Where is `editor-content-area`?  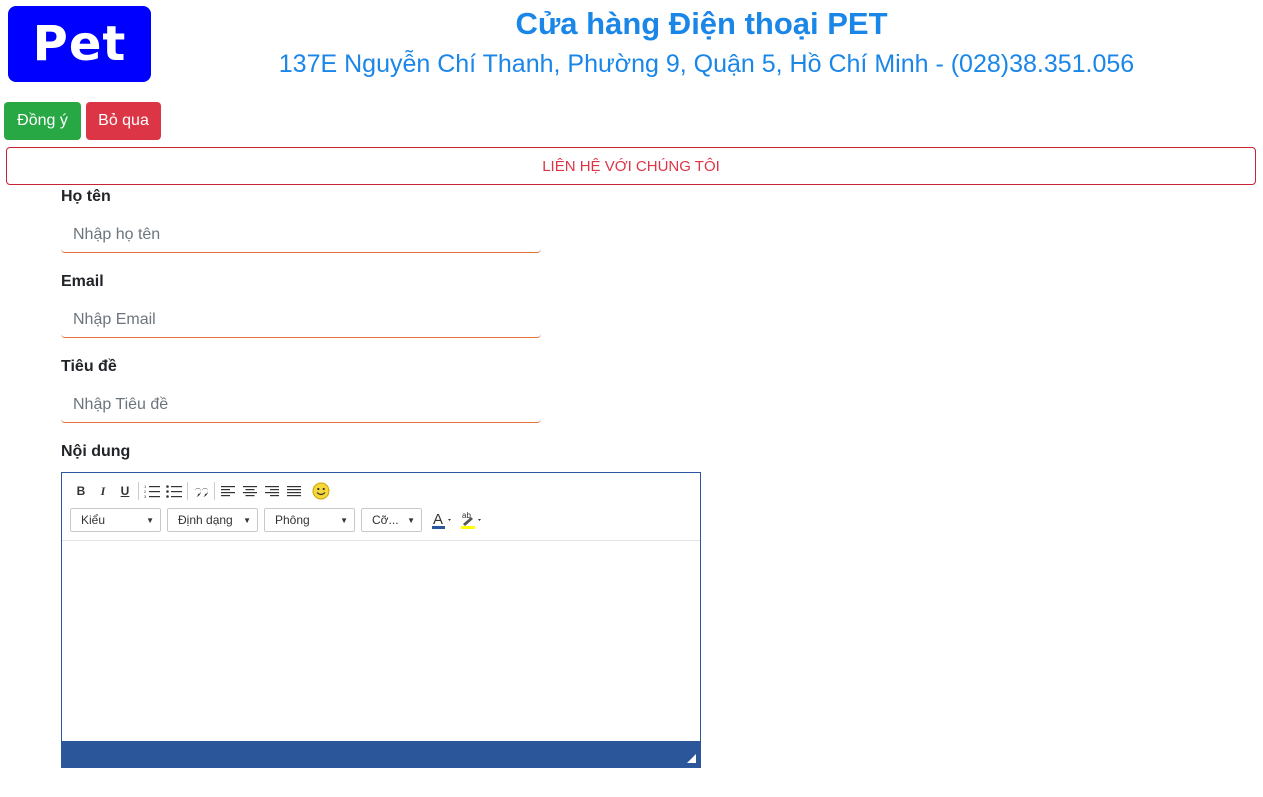
editor-content-area is located at coordinates (381, 641).